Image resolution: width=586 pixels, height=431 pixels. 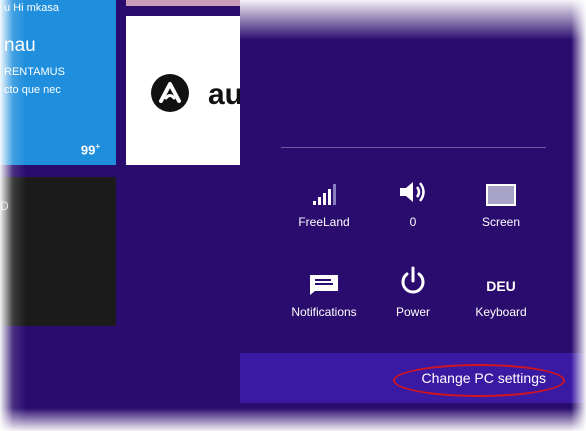 What do you see at coordinates (413, 378) in the screenshot?
I see `change-pc-settings-bar: Change PC settings` at bounding box center [413, 378].